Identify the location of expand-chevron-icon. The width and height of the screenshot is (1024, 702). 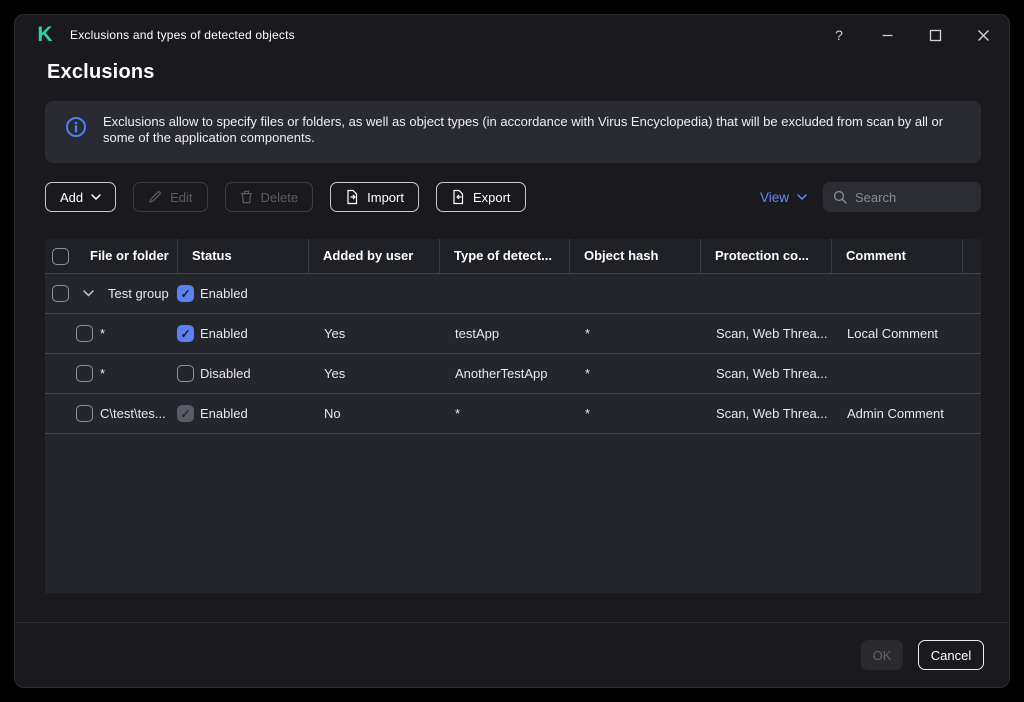
(88, 293).